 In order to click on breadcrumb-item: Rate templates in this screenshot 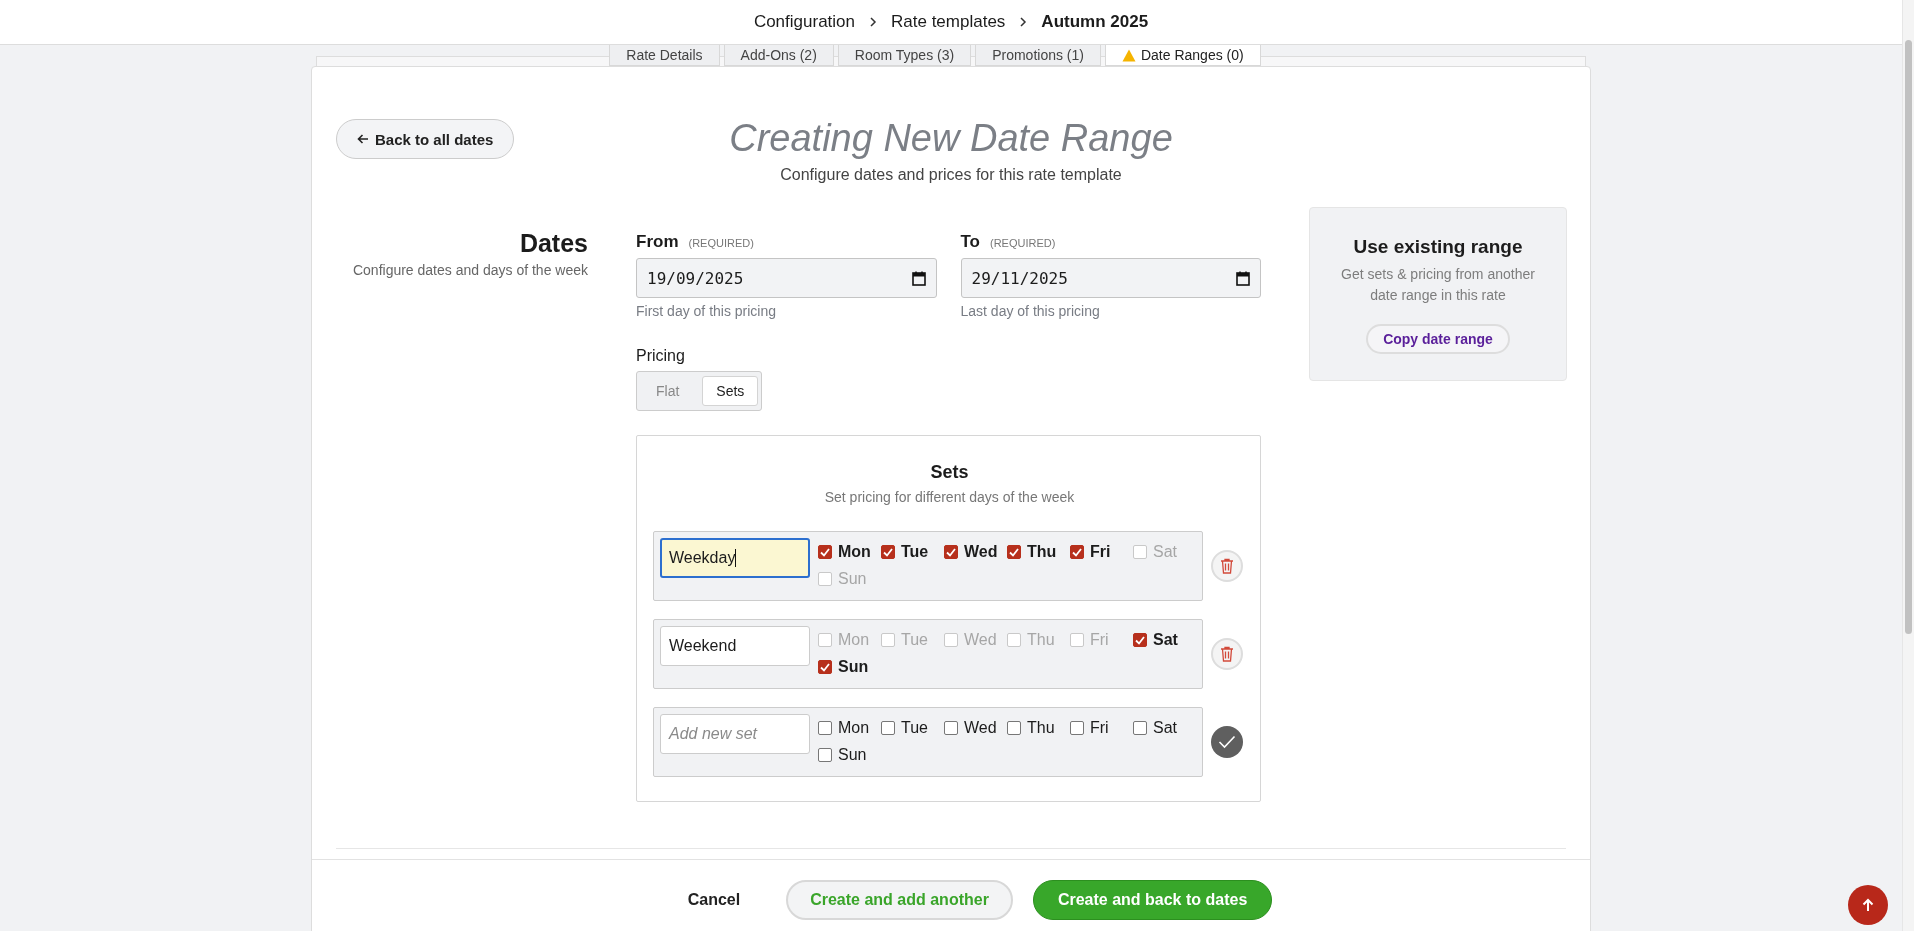, I will do `click(948, 22)`.